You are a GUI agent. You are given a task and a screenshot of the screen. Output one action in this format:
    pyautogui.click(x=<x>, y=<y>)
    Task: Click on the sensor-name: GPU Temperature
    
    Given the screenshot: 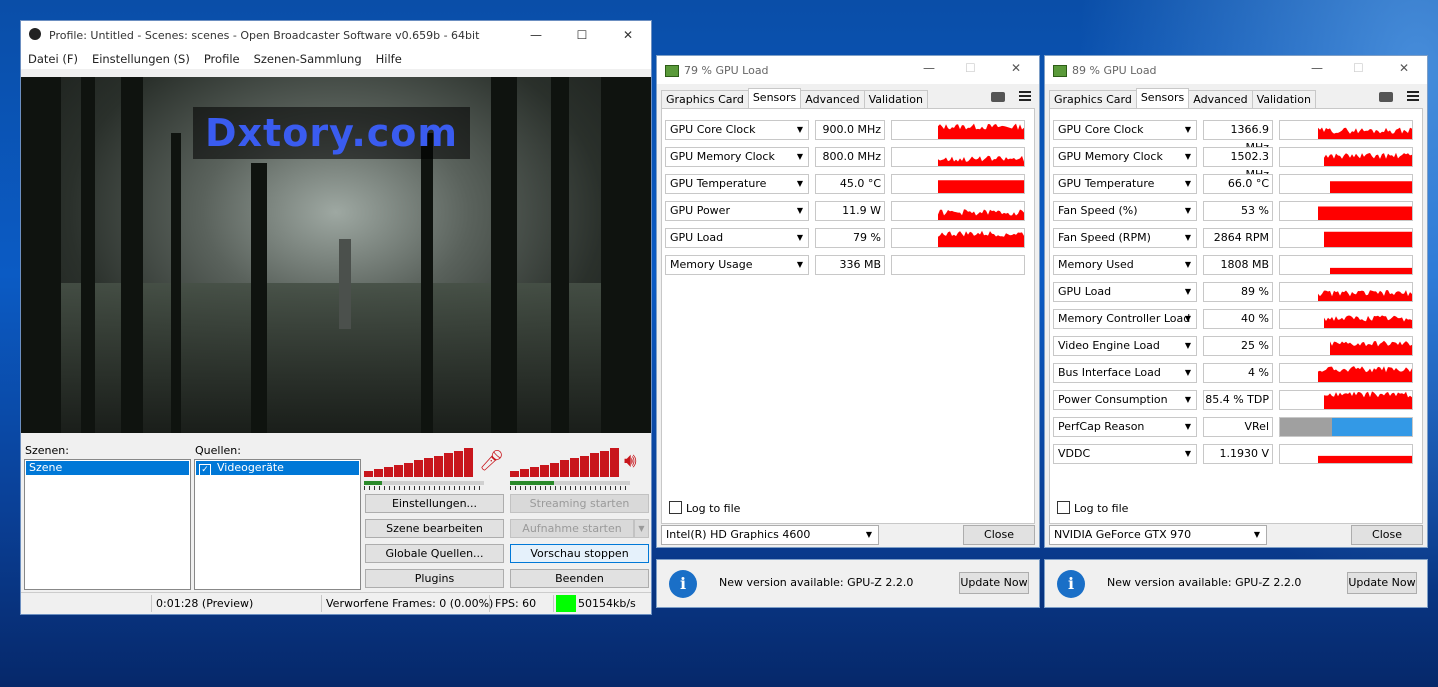 What is the action you would take?
    pyautogui.click(x=1106, y=183)
    